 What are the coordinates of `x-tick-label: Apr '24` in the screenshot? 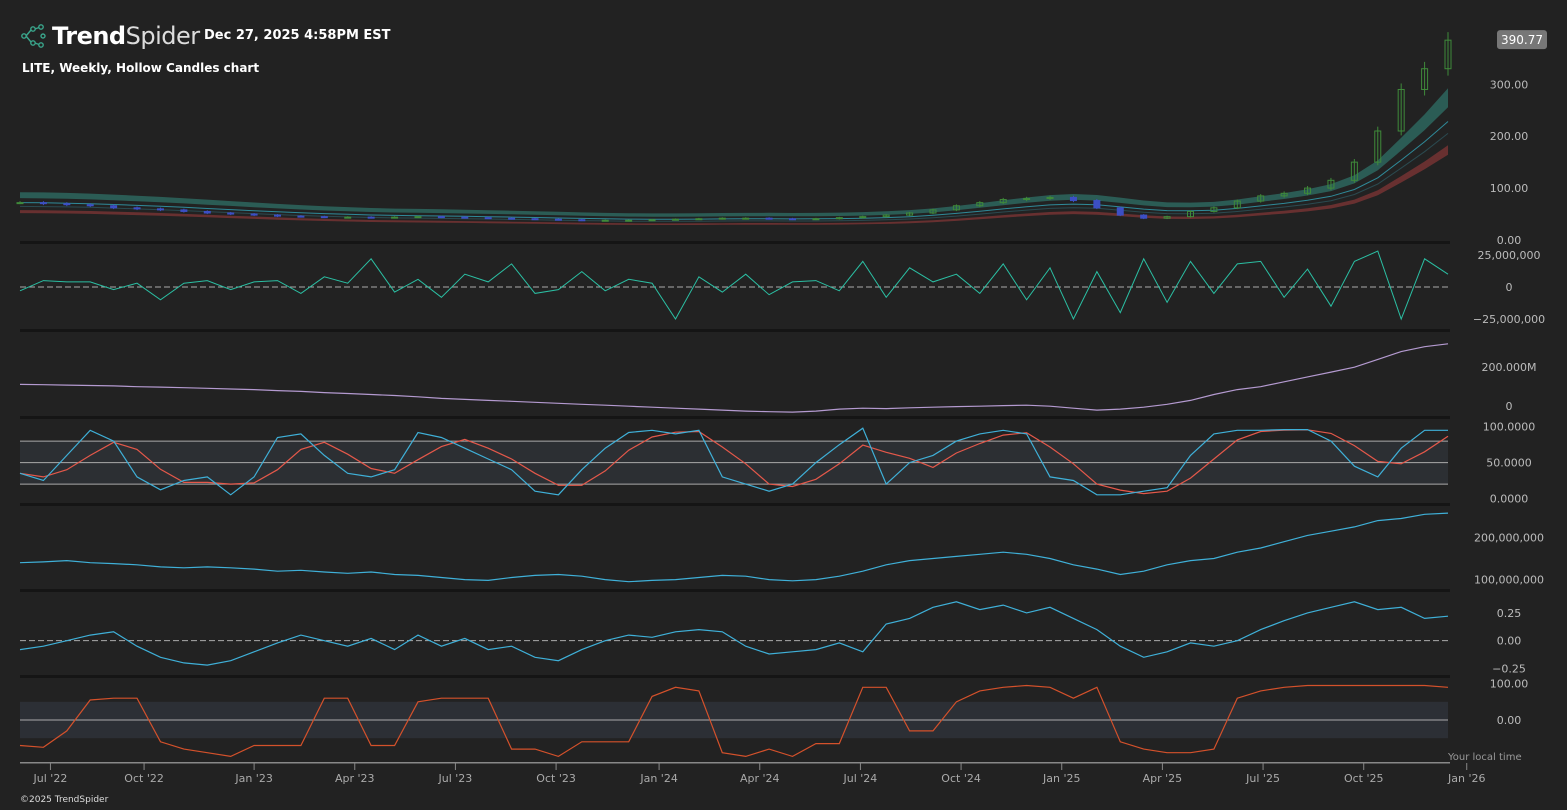 It's located at (760, 778).